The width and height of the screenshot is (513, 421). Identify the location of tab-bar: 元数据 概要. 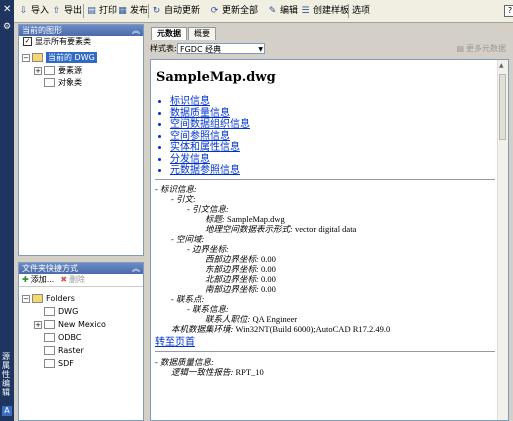
(184, 33).